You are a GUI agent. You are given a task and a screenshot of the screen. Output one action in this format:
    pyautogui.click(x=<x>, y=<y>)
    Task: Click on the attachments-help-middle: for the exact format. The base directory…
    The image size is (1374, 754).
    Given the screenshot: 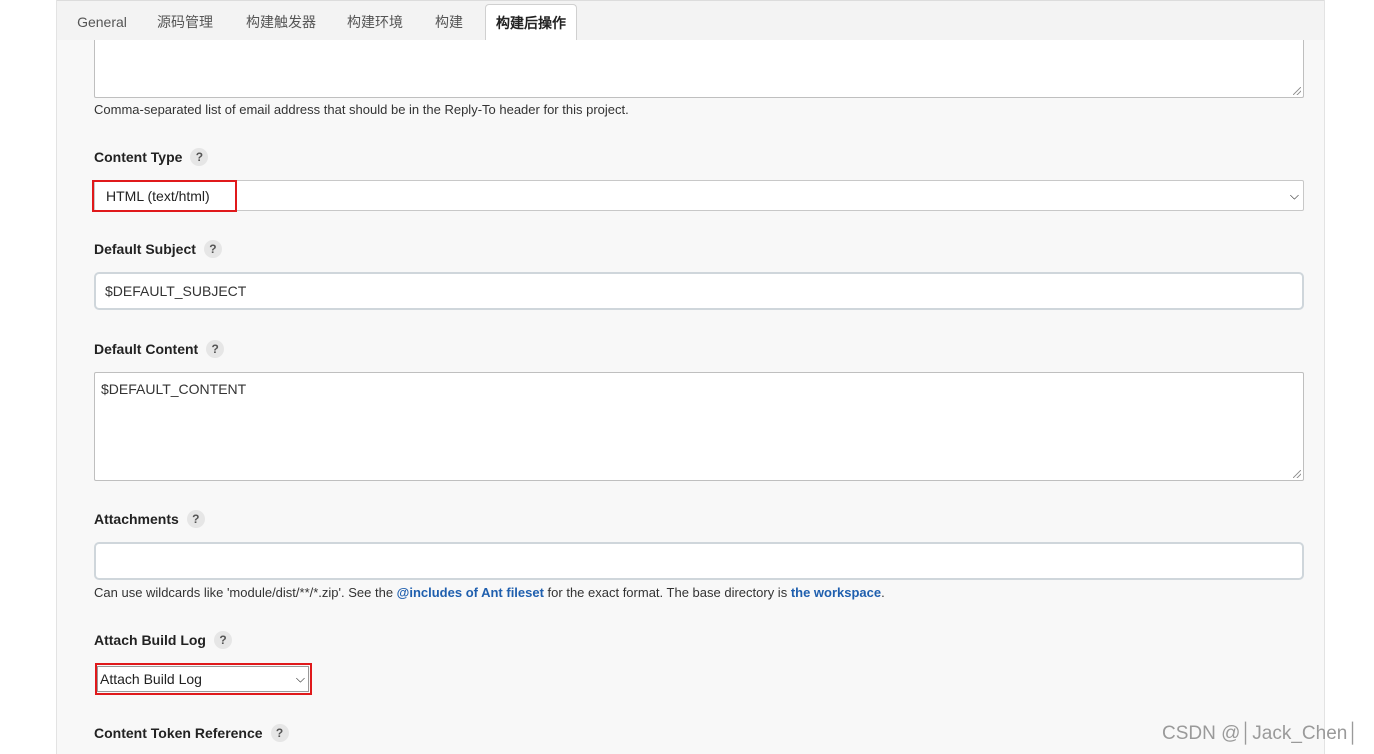 What is the action you would take?
    pyautogui.click(x=667, y=592)
    